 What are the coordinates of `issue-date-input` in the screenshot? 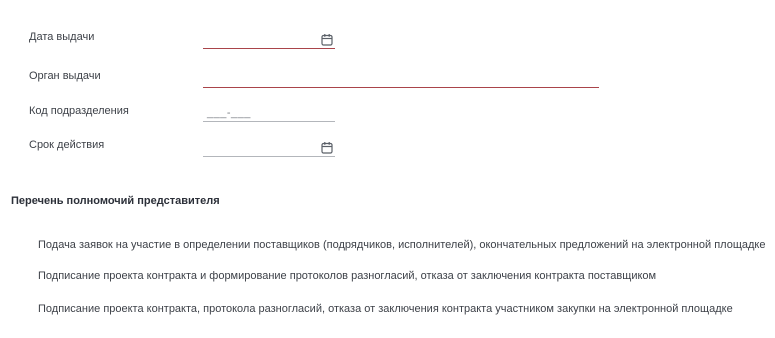 It's located at (269, 41).